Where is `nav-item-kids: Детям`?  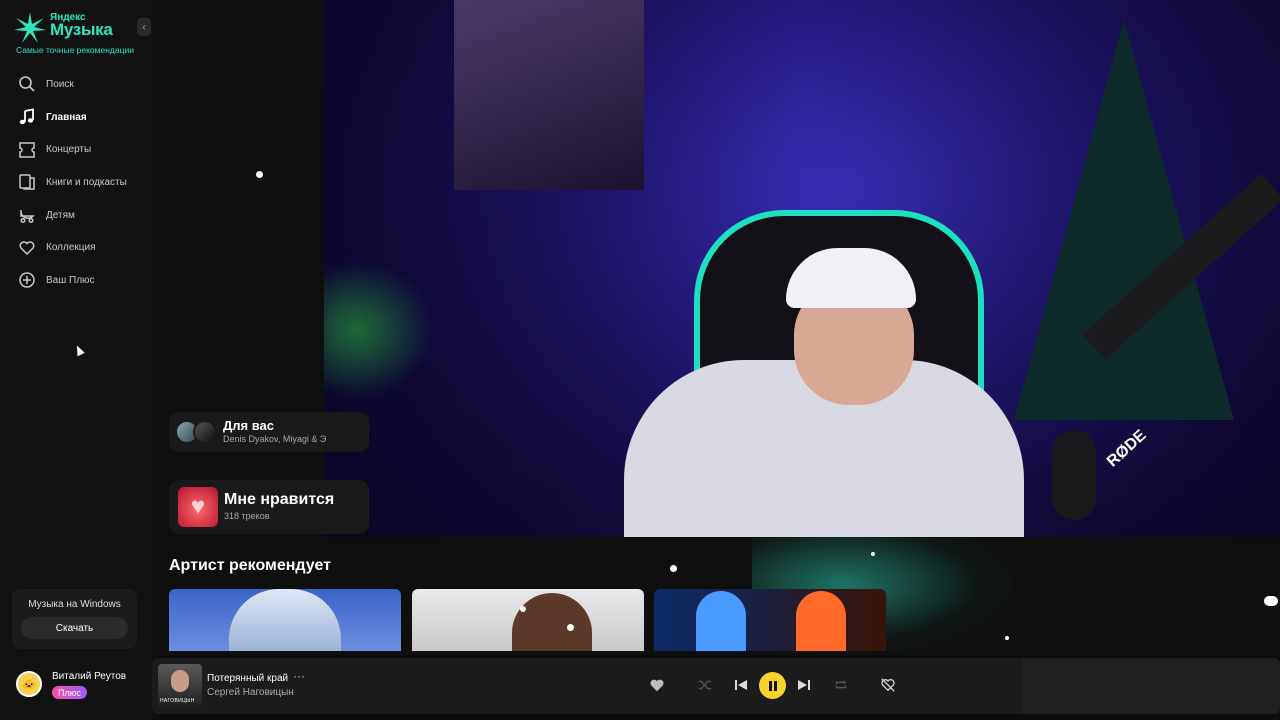 nav-item-kids: Детям is located at coordinates (83, 215).